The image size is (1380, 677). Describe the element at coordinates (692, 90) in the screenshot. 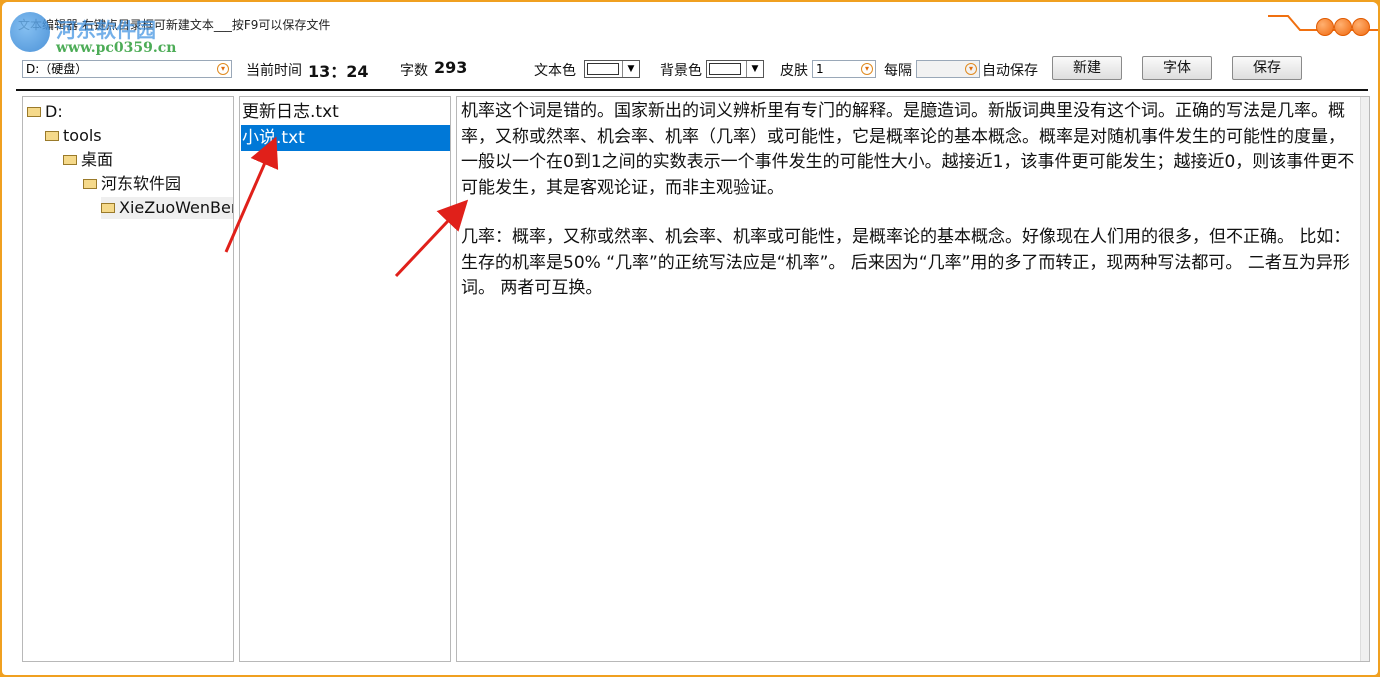

I see `toolbar-divider` at that location.